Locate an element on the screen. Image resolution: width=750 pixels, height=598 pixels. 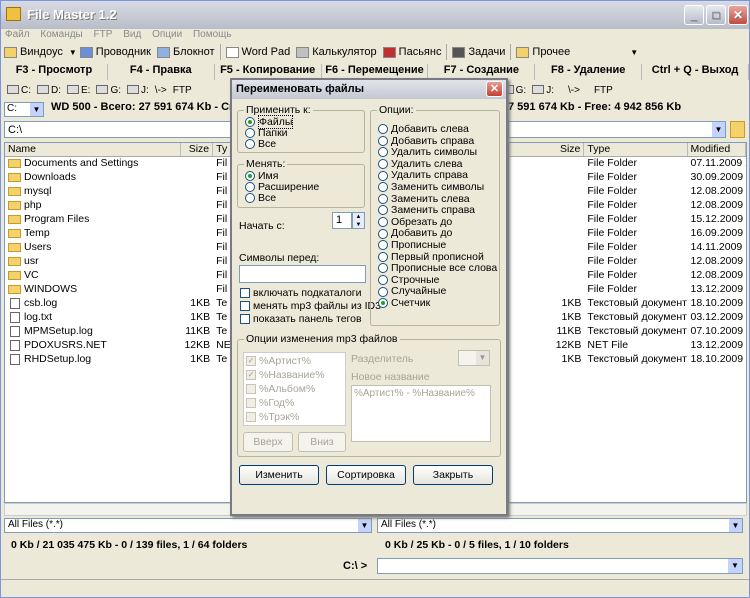
dialog-close-button: ✕ is located at coordinates (494, 89).